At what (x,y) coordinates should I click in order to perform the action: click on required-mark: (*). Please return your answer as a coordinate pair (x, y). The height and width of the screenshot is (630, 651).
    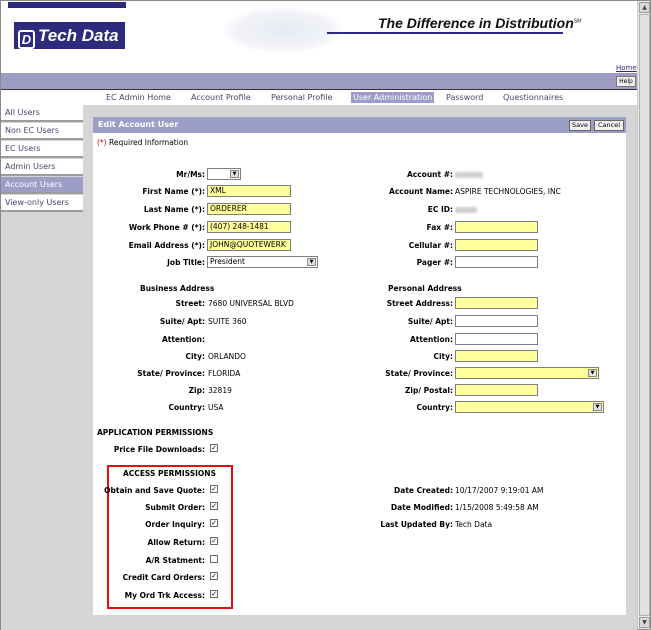
    Looking at the image, I should click on (102, 142).